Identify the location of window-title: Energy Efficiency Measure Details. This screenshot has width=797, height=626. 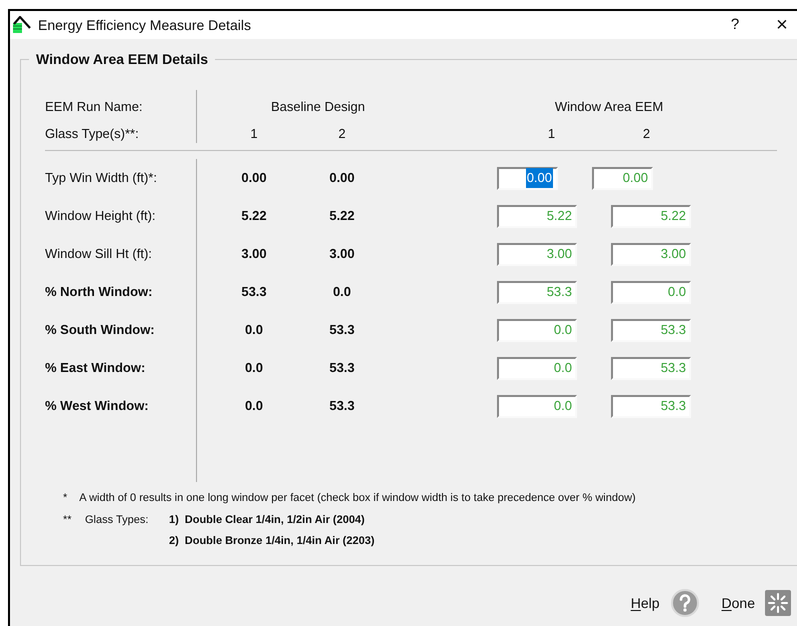
(144, 25).